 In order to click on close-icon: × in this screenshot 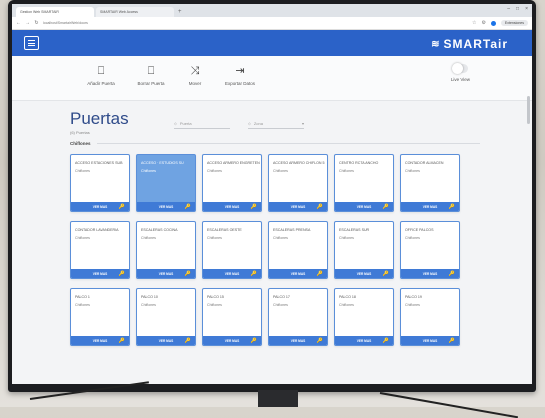, I will do `click(526, 9)`.